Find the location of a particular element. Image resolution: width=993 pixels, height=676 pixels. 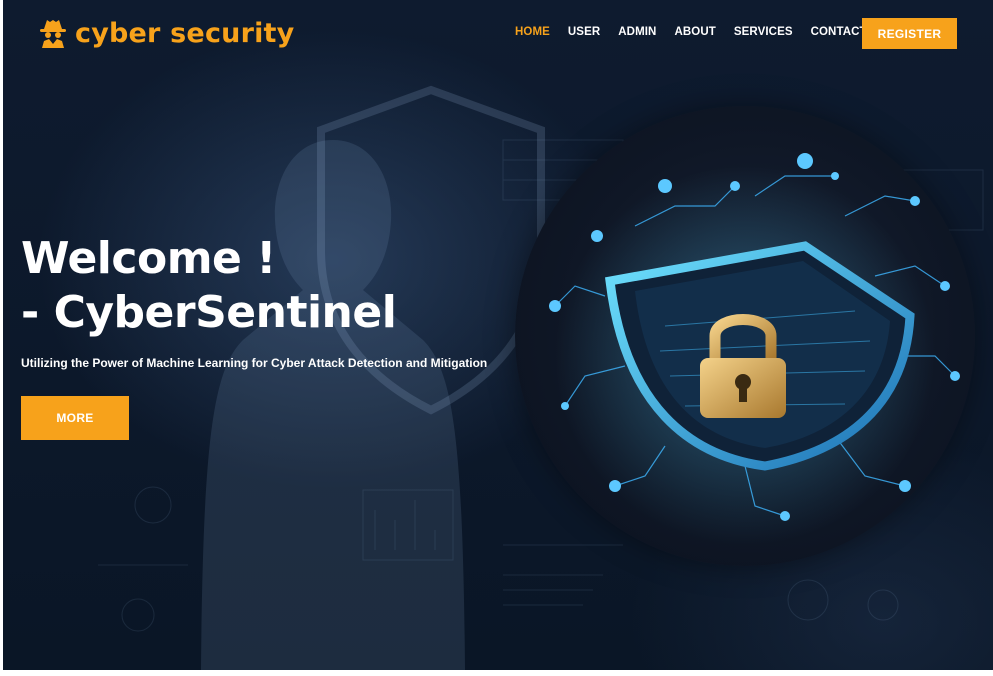

hero-title-line2: - CyberSentinel is located at coordinates (209, 312).